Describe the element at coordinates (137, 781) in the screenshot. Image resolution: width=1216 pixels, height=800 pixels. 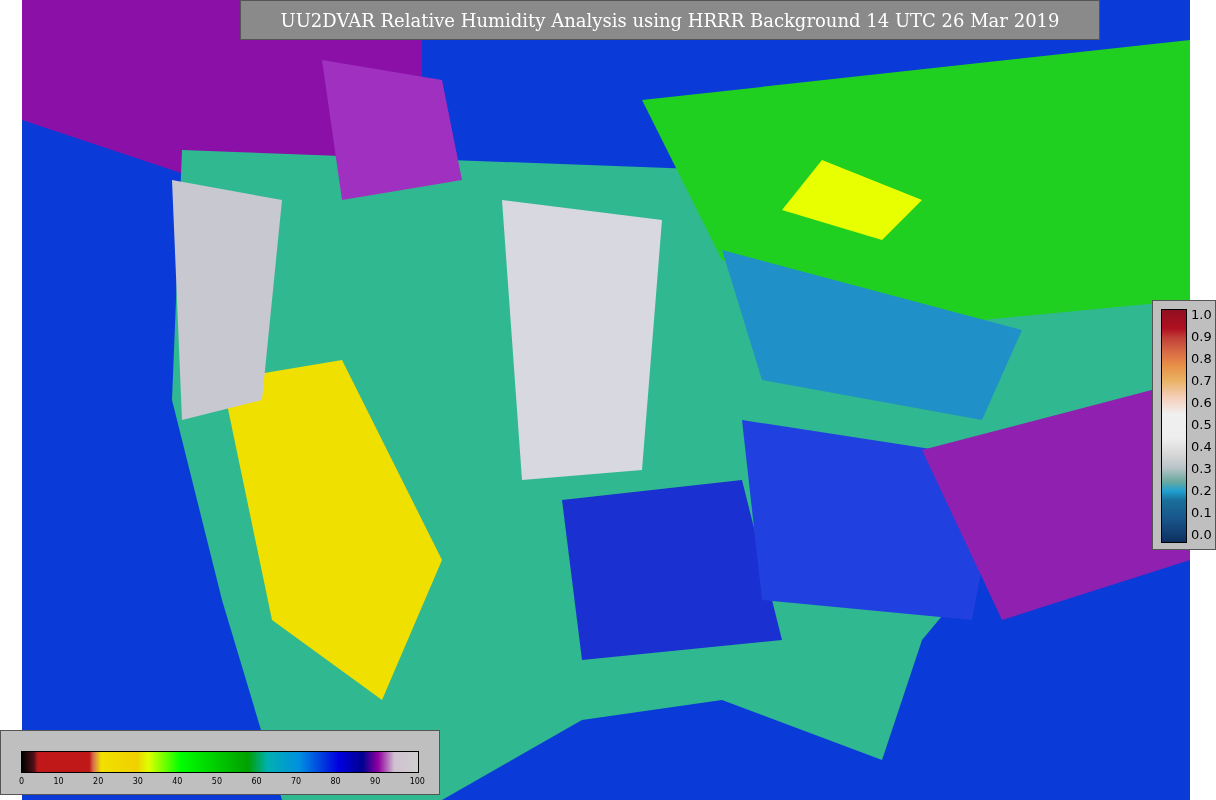
I see `tick-label: 30` at that location.